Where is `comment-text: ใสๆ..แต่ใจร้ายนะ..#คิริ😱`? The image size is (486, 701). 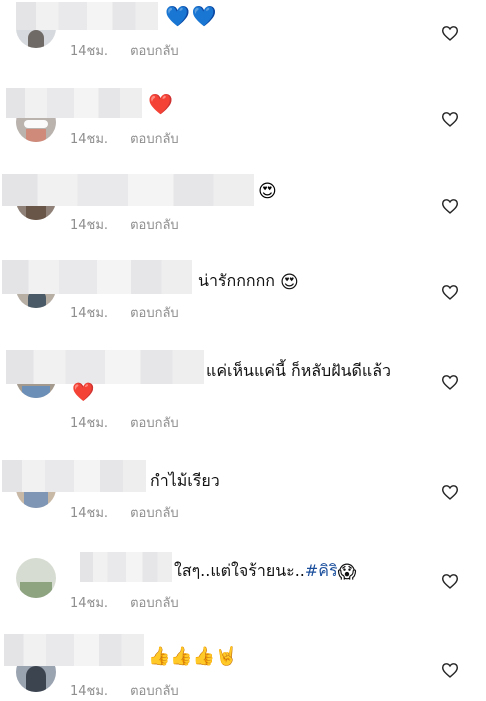 comment-text: ใสๆ..แต่ใจร้ายนะ..#คิริ😱 is located at coordinates (265, 571).